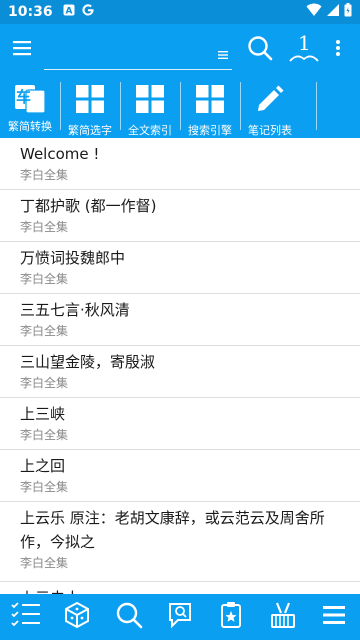 The image size is (360, 640). What do you see at coordinates (73, 258) in the screenshot?
I see `item-title: 万愤词投魏郎中` at bounding box center [73, 258].